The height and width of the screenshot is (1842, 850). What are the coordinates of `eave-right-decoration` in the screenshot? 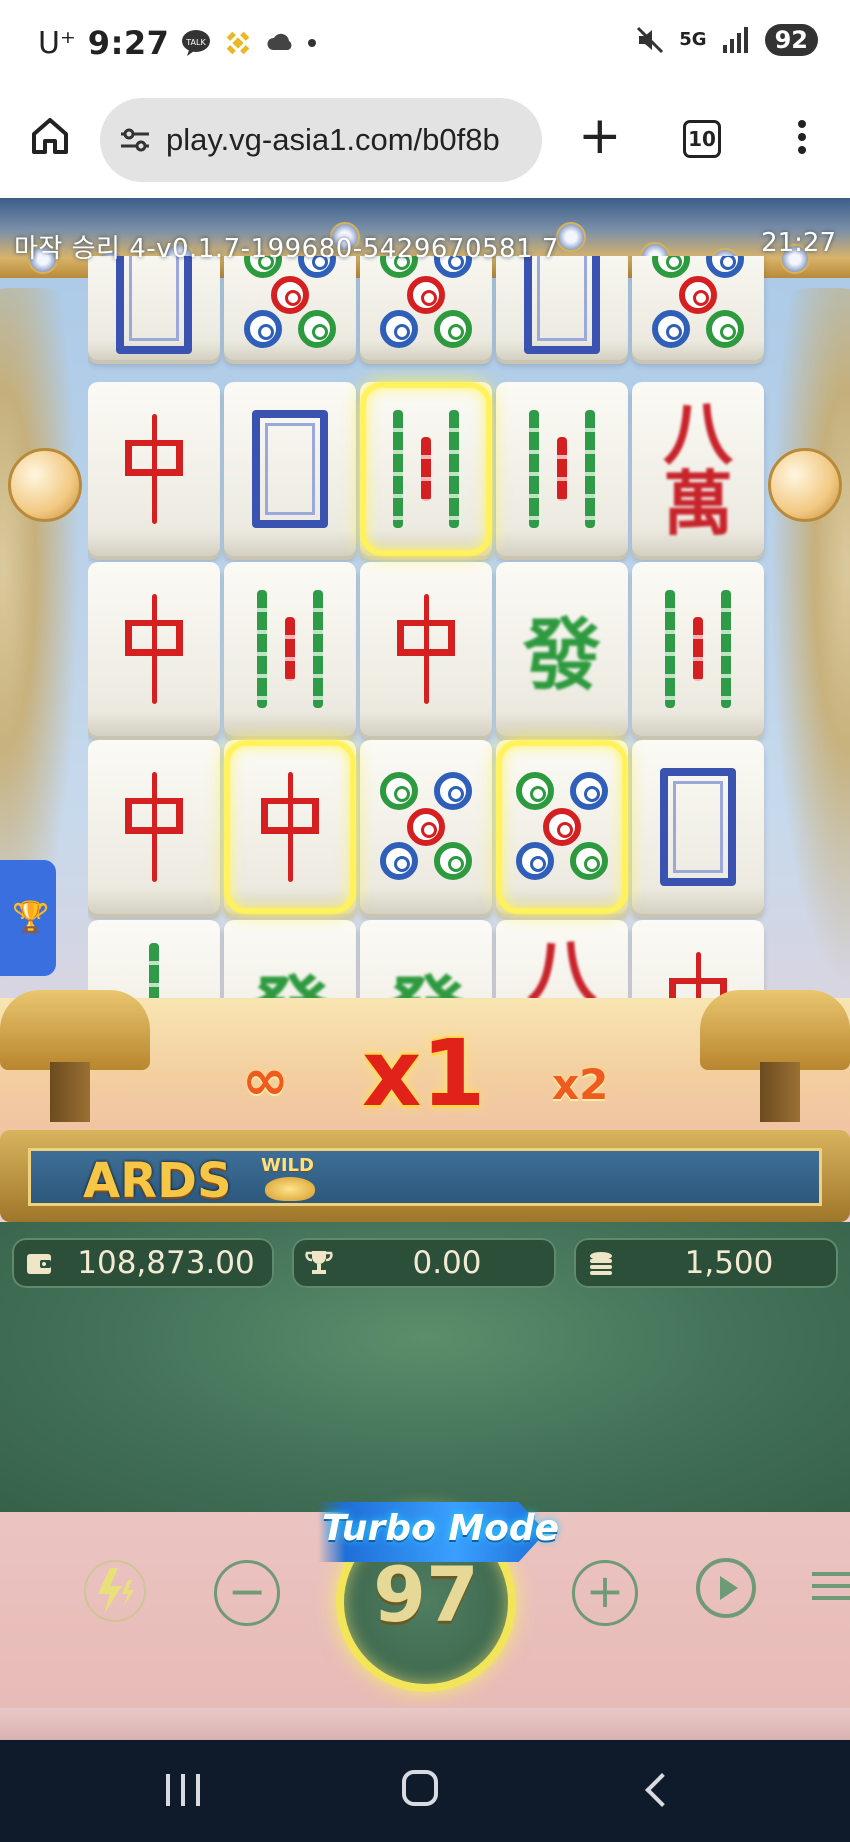 It's located at (775, 1047).